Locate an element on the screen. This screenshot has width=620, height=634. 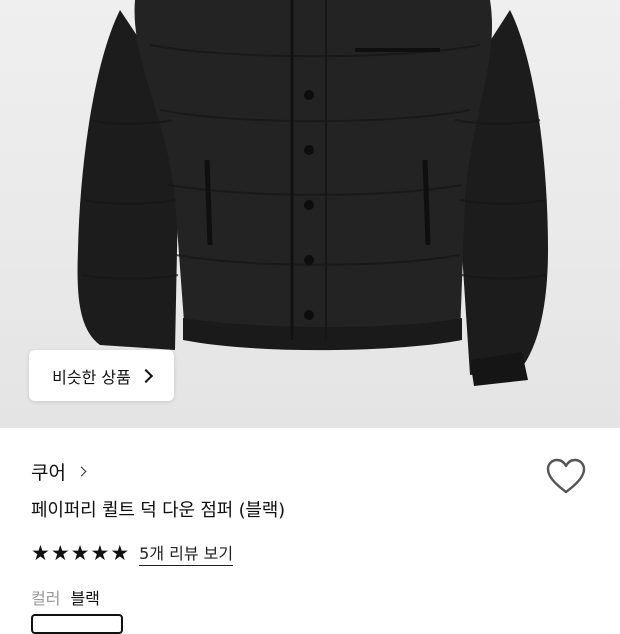
reviews-link: 5개 리뷰 보기 is located at coordinates (186, 553).